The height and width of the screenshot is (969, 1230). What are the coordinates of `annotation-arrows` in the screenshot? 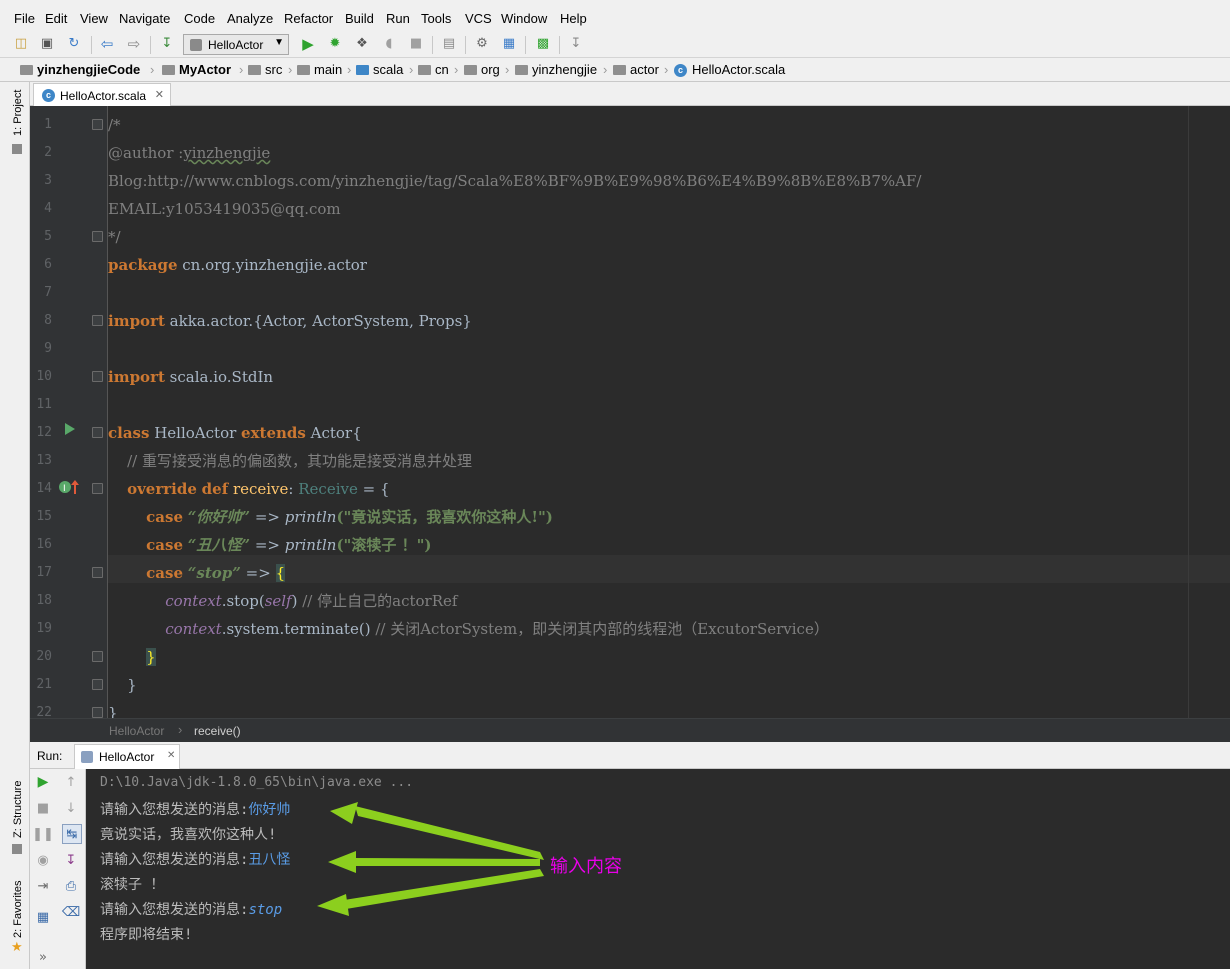 It's located at (430, 859).